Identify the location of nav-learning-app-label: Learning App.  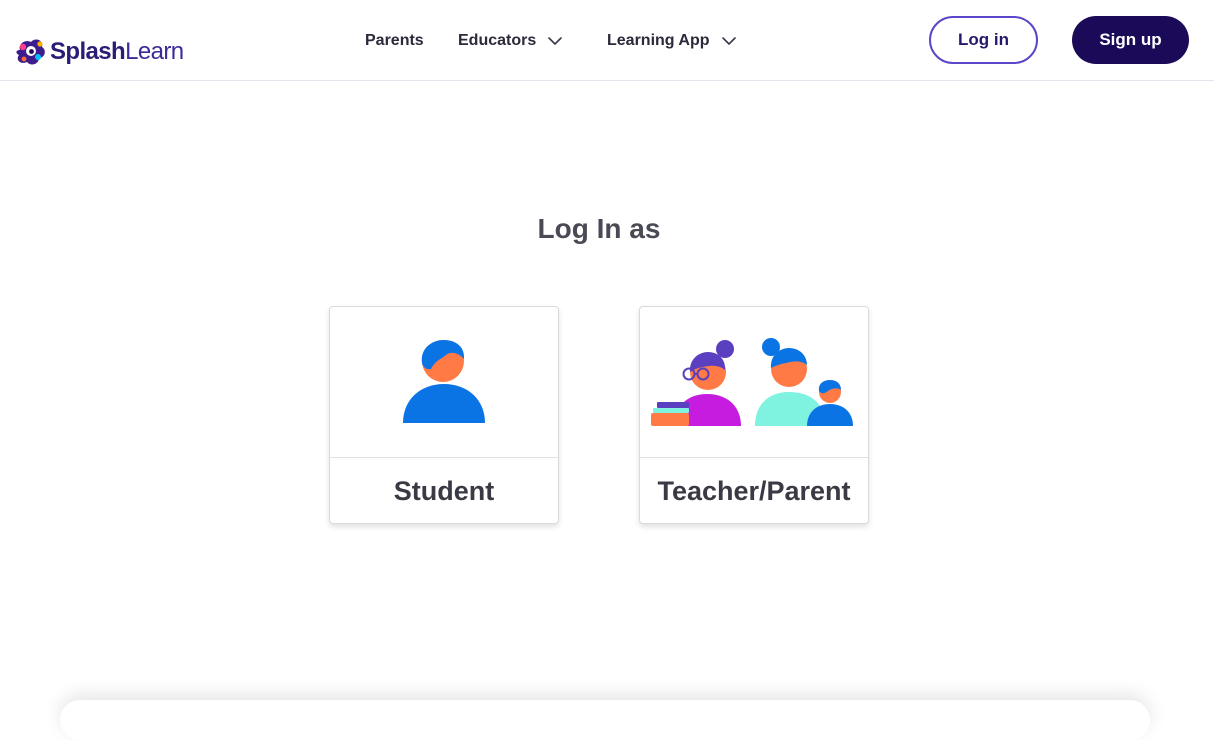
(658, 40).